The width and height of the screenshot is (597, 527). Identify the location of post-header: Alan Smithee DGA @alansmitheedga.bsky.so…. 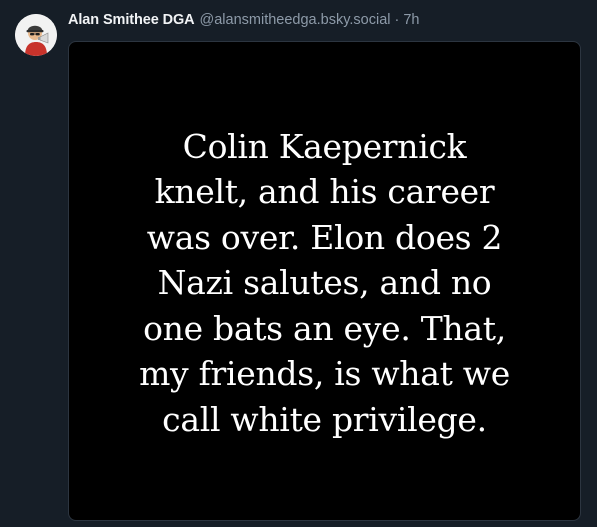
(243, 22).